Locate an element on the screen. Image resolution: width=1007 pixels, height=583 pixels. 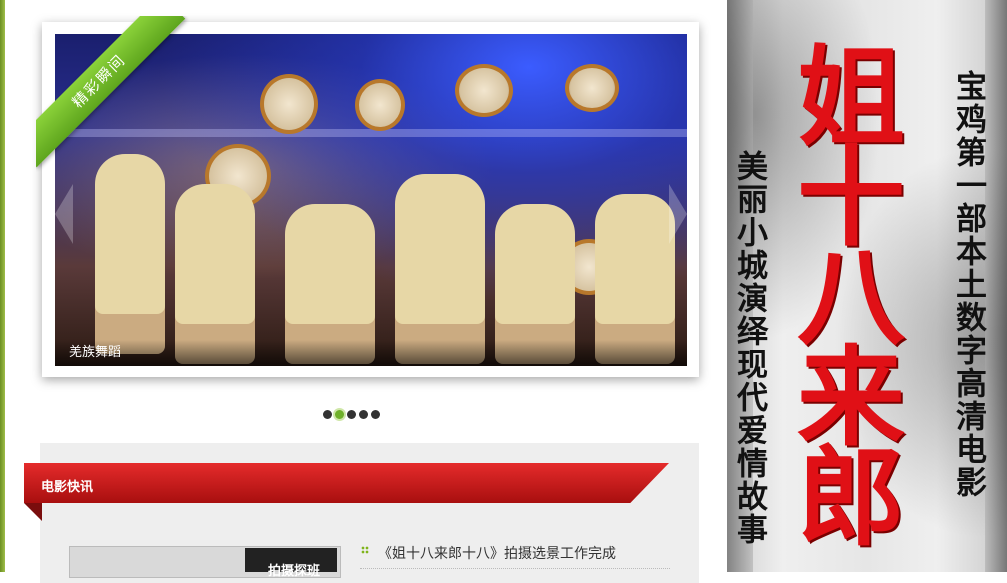
news-link: 《姐十八来郎十八》拍摄选景工作完成 is located at coordinates (497, 553).